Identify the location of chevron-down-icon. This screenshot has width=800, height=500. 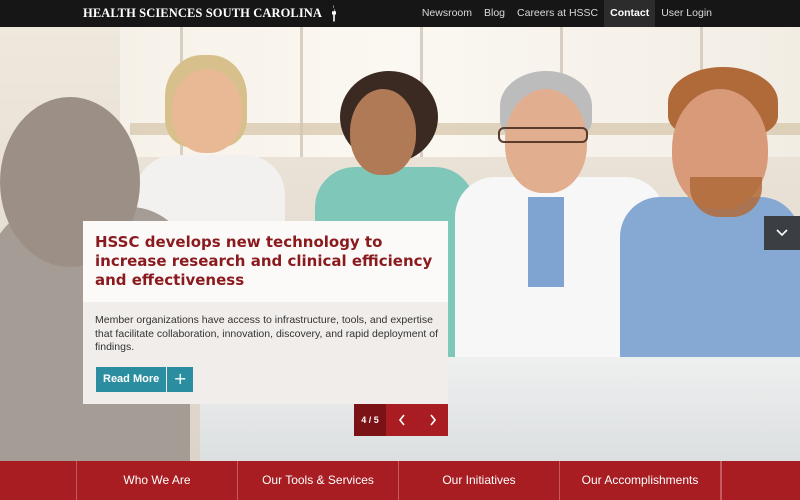
(782, 233).